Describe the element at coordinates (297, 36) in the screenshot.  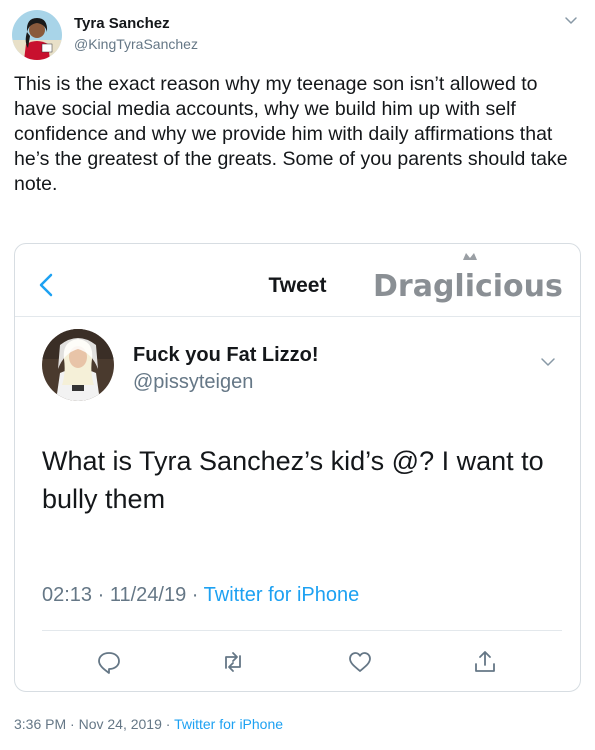
I see `tweet-header: Tyra Sanchez @KingTyraSanchez` at that location.